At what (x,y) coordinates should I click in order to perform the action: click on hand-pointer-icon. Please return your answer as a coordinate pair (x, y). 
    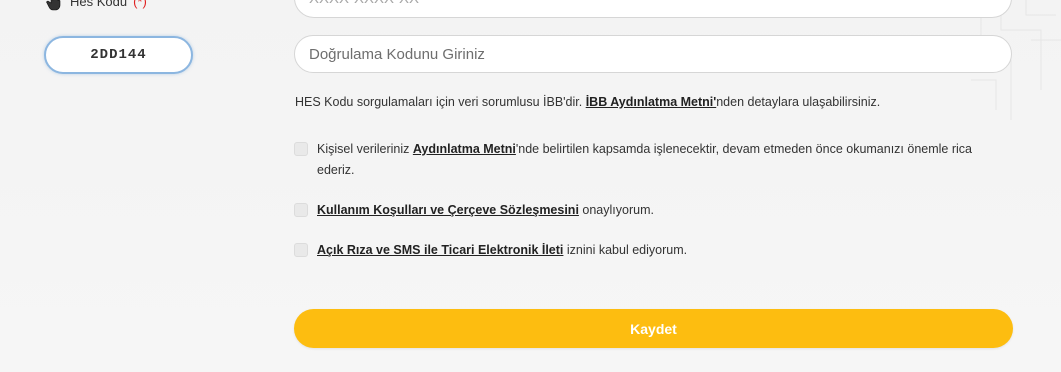
    Looking at the image, I should click on (53, 5).